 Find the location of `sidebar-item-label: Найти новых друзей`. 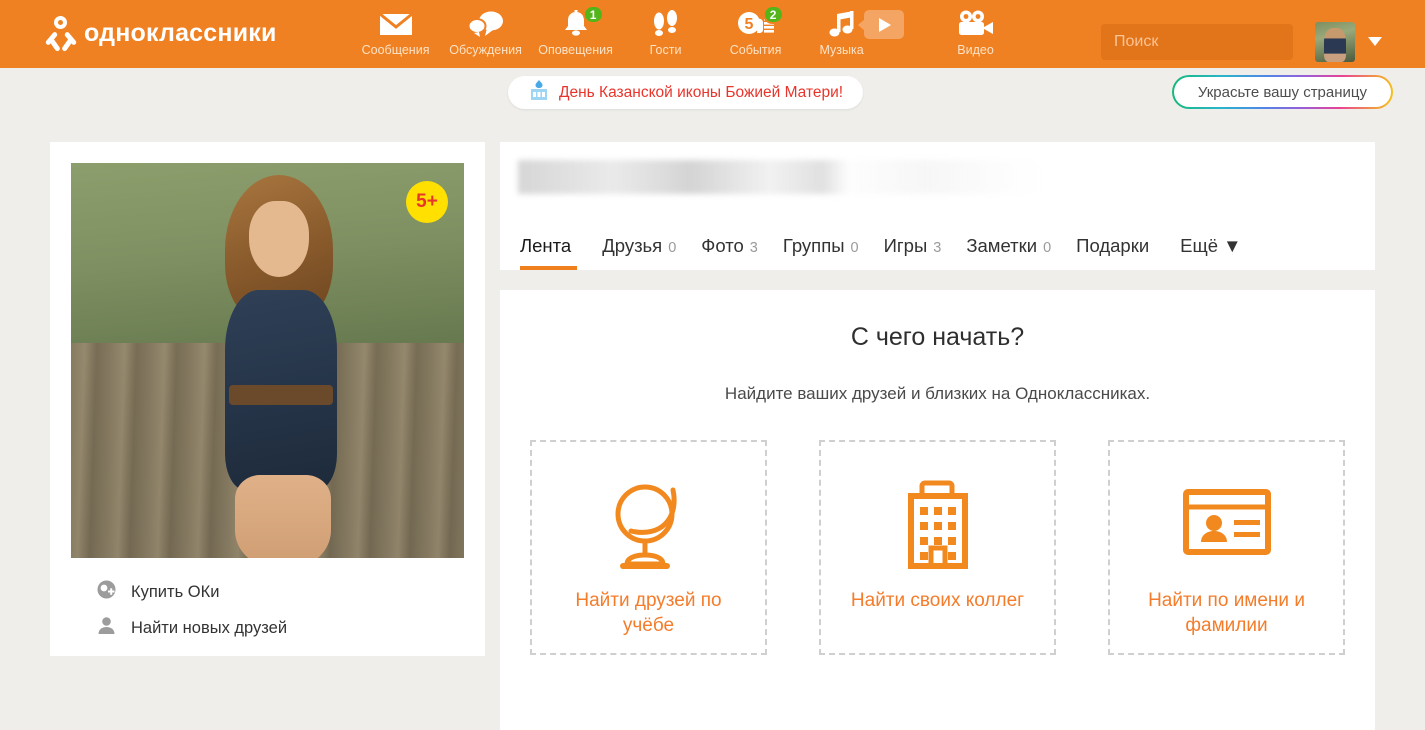

sidebar-item-label: Найти новых друзей is located at coordinates (209, 627).